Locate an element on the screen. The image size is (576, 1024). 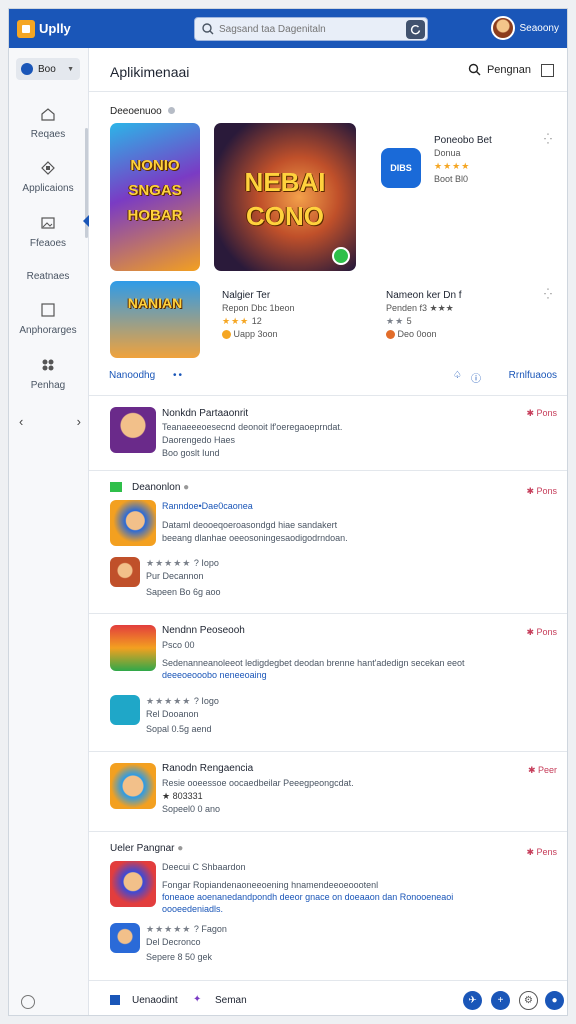
bottom-label: Uenaodint is located at coordinates (155, 1000).